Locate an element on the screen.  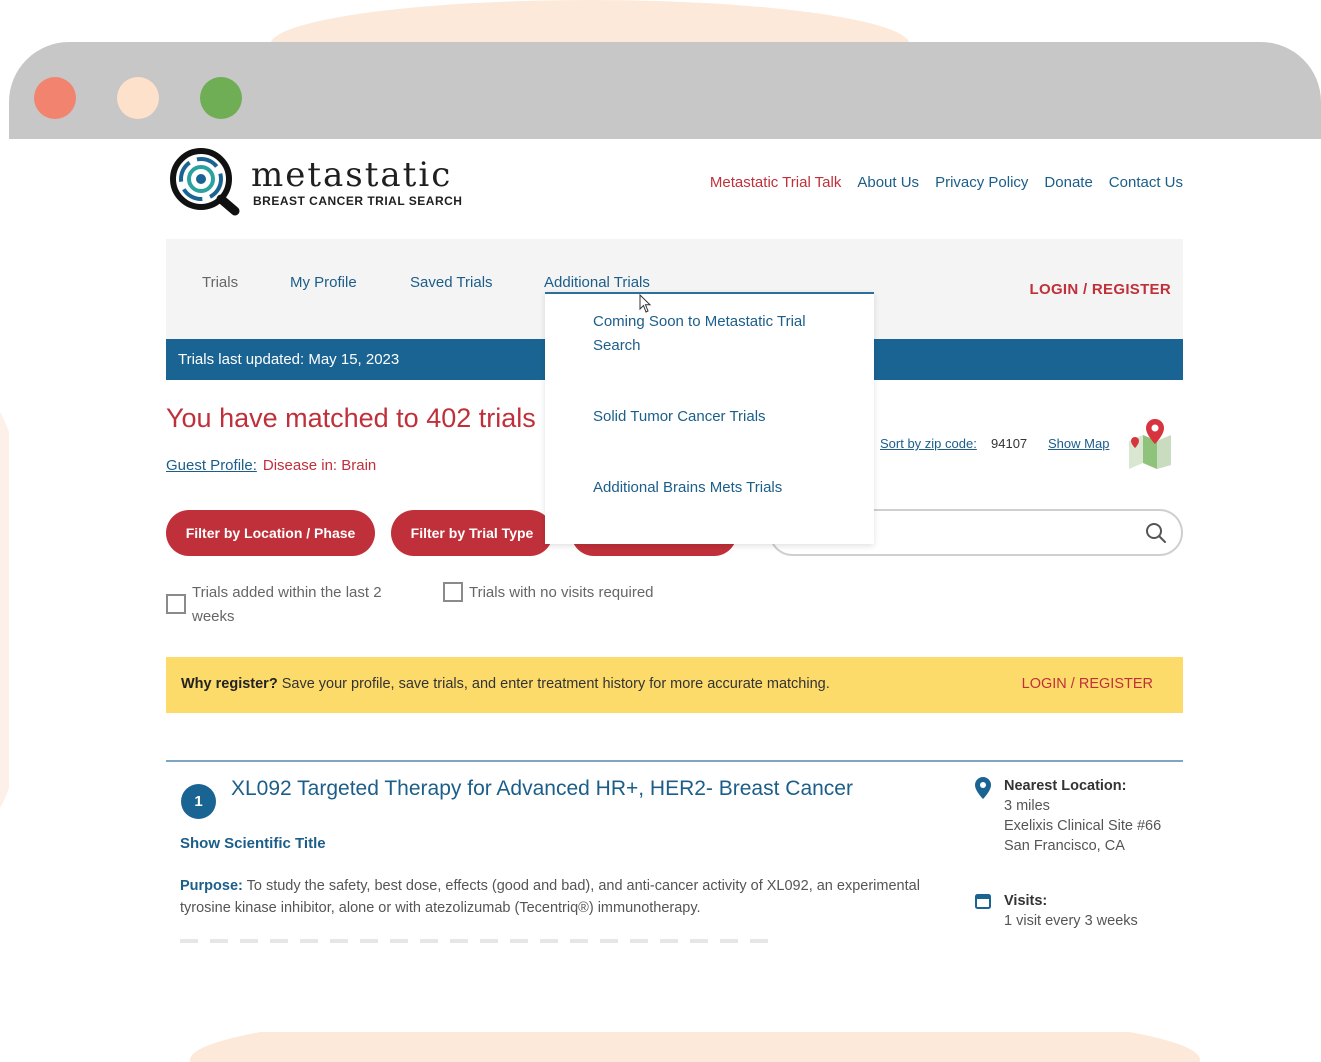
show-scientific-title-link: Show Scientific Title is located at coordinates (253, 843).